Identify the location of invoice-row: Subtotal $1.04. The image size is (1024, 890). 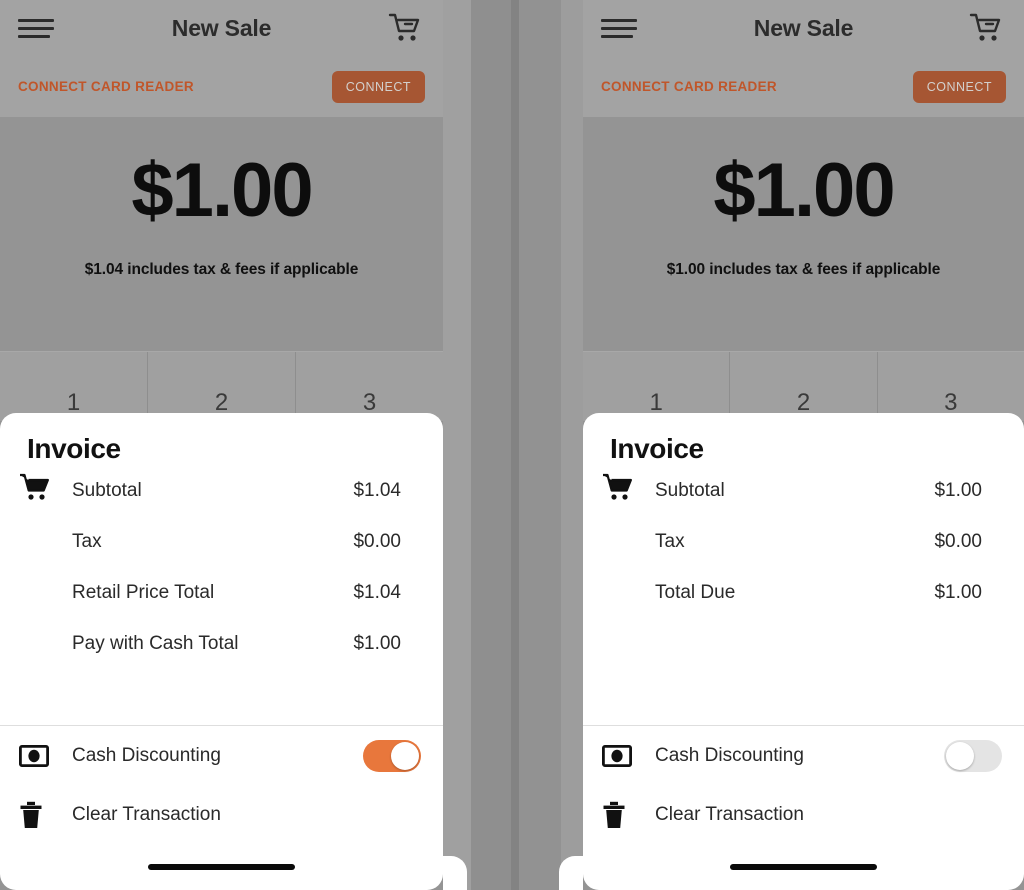
(221, 490).